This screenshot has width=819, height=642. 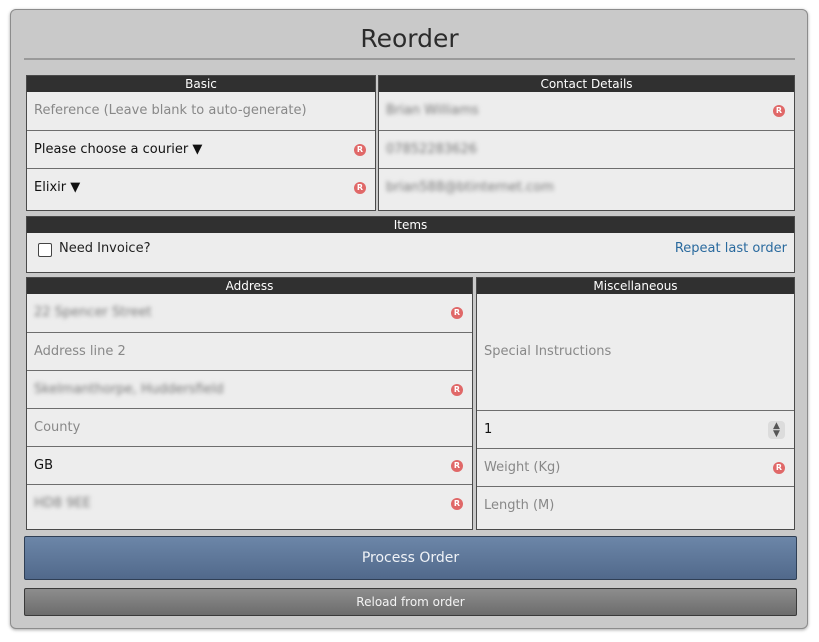 What do you see at coordinates (431, 149) in the screenshot?
I see `contact-phone-value: 07852283626` at bounding box center [431, 149].